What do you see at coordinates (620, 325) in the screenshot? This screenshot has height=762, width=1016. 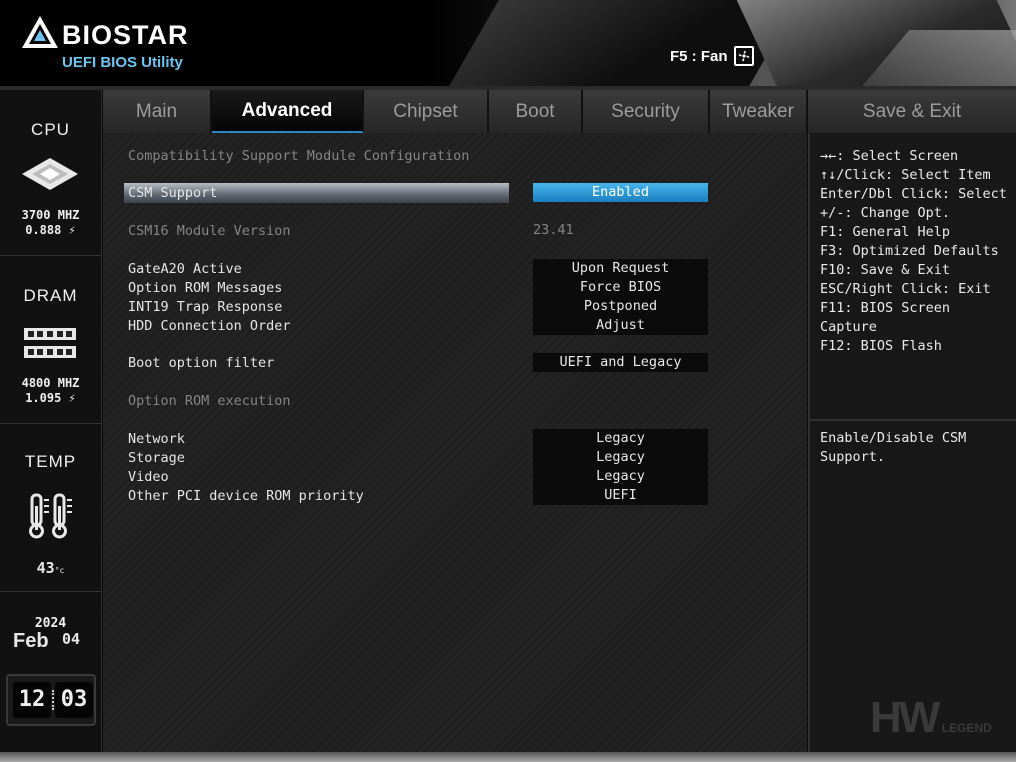 I see `hdd-order-value: Adjust` at bounding box center [620, 325].